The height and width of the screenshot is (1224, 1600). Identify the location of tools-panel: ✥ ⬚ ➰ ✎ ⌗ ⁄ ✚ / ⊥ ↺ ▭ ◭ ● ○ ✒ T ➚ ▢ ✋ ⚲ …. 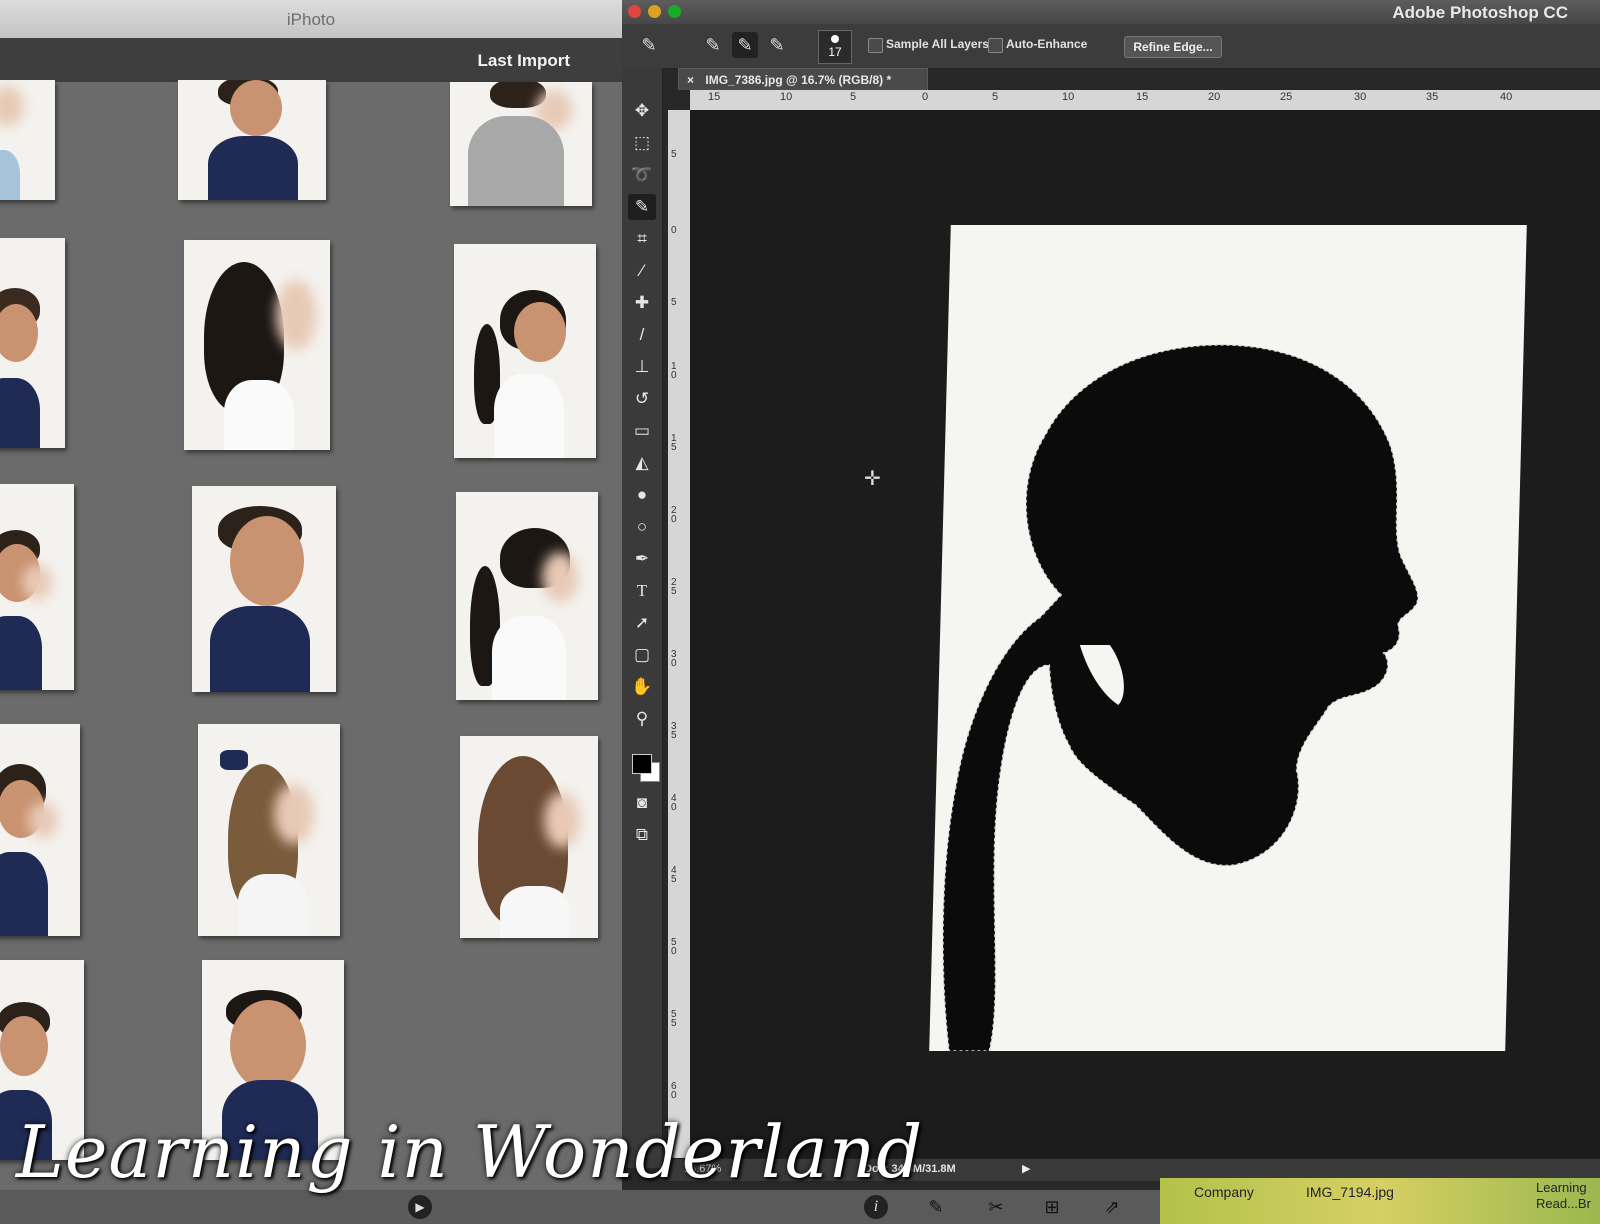
(642, 618).